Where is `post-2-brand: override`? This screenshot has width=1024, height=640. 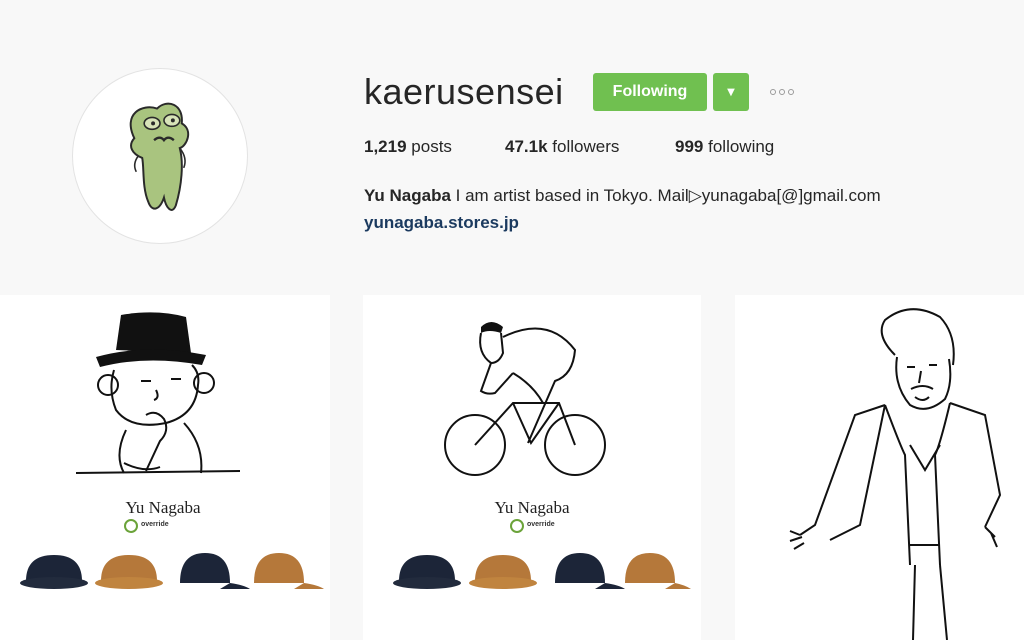 post-2-brand: override is located at coordinates (541, 524).